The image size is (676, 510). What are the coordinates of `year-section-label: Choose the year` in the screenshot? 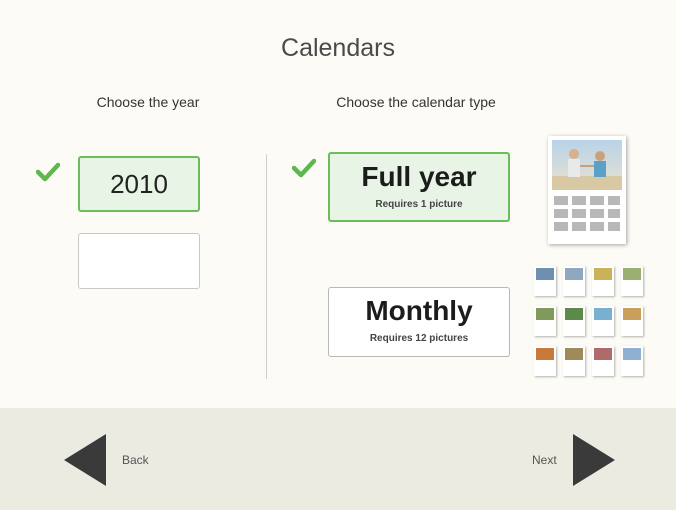 It's located at (148, 102).